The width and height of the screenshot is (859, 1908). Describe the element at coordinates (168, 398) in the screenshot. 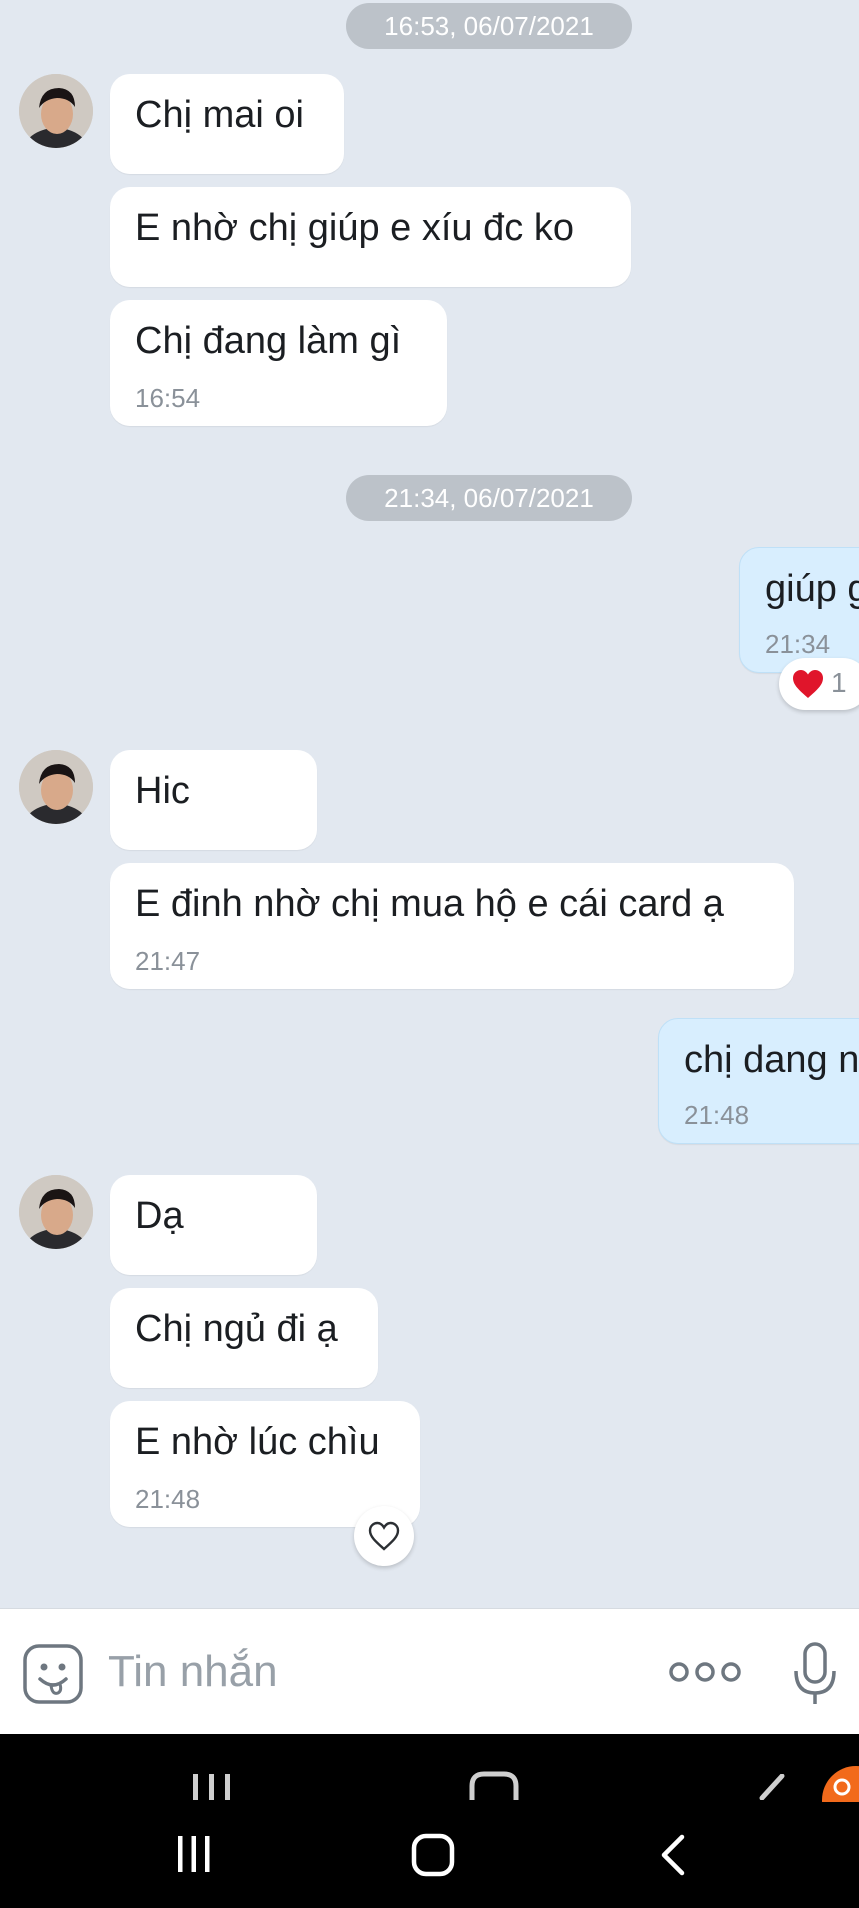

I see `message-time: 16:54` at that location.